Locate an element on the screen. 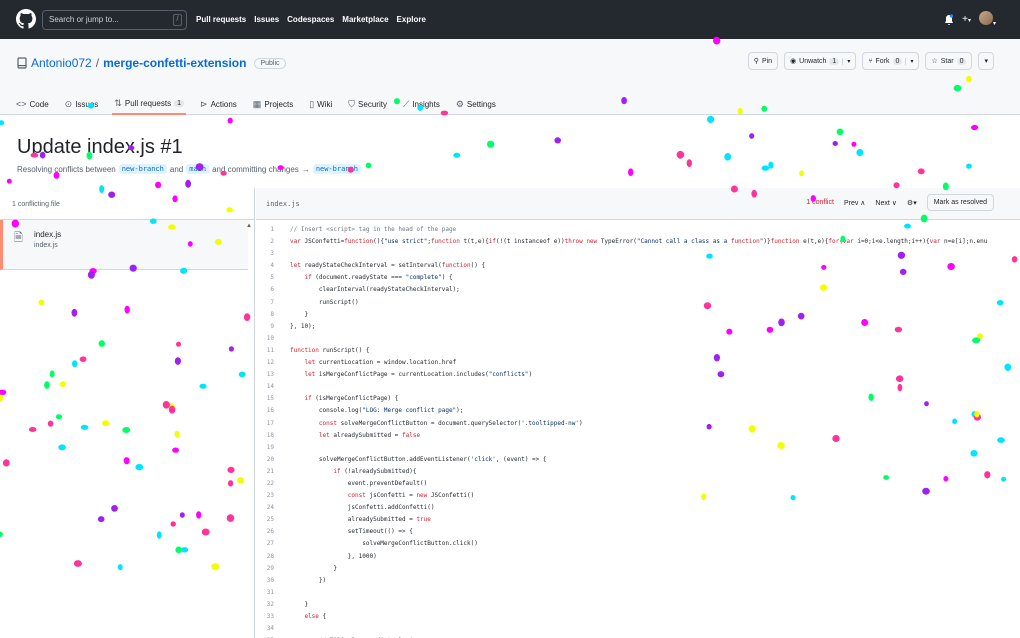  nav-explore: Explore is located at coordinates (411, 19).